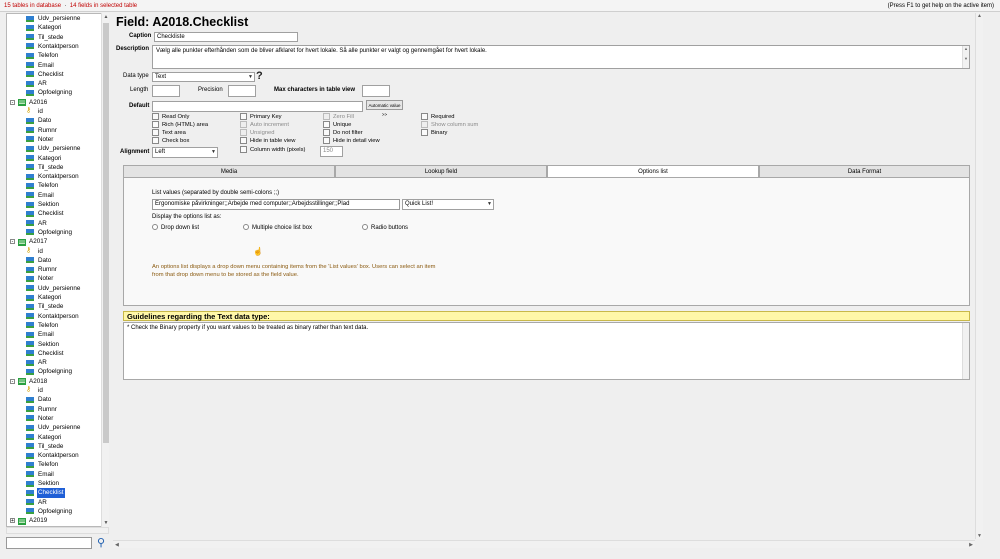 This screenshot has height=559, width=1000. I want to click on search-icon: ⚲, so click(101, 543).